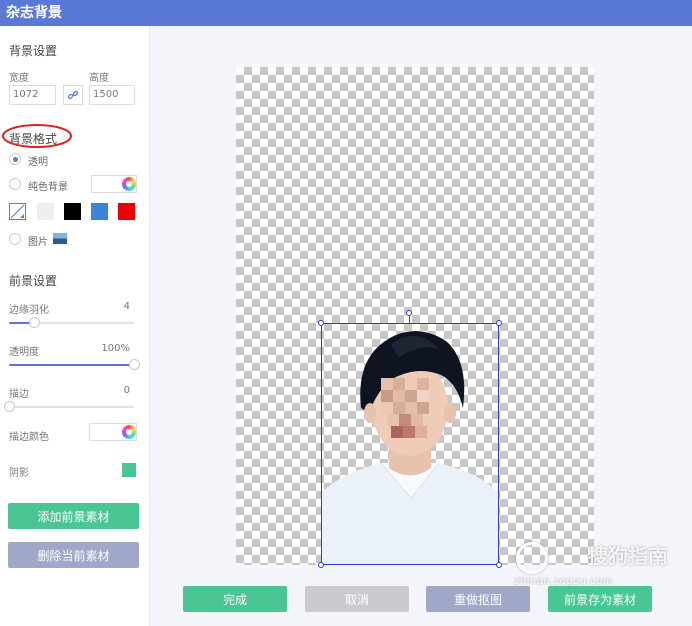 The width and height of the screenshot is (692, 626). I want to click on window-title: 杂志背景, so click(346, 13).